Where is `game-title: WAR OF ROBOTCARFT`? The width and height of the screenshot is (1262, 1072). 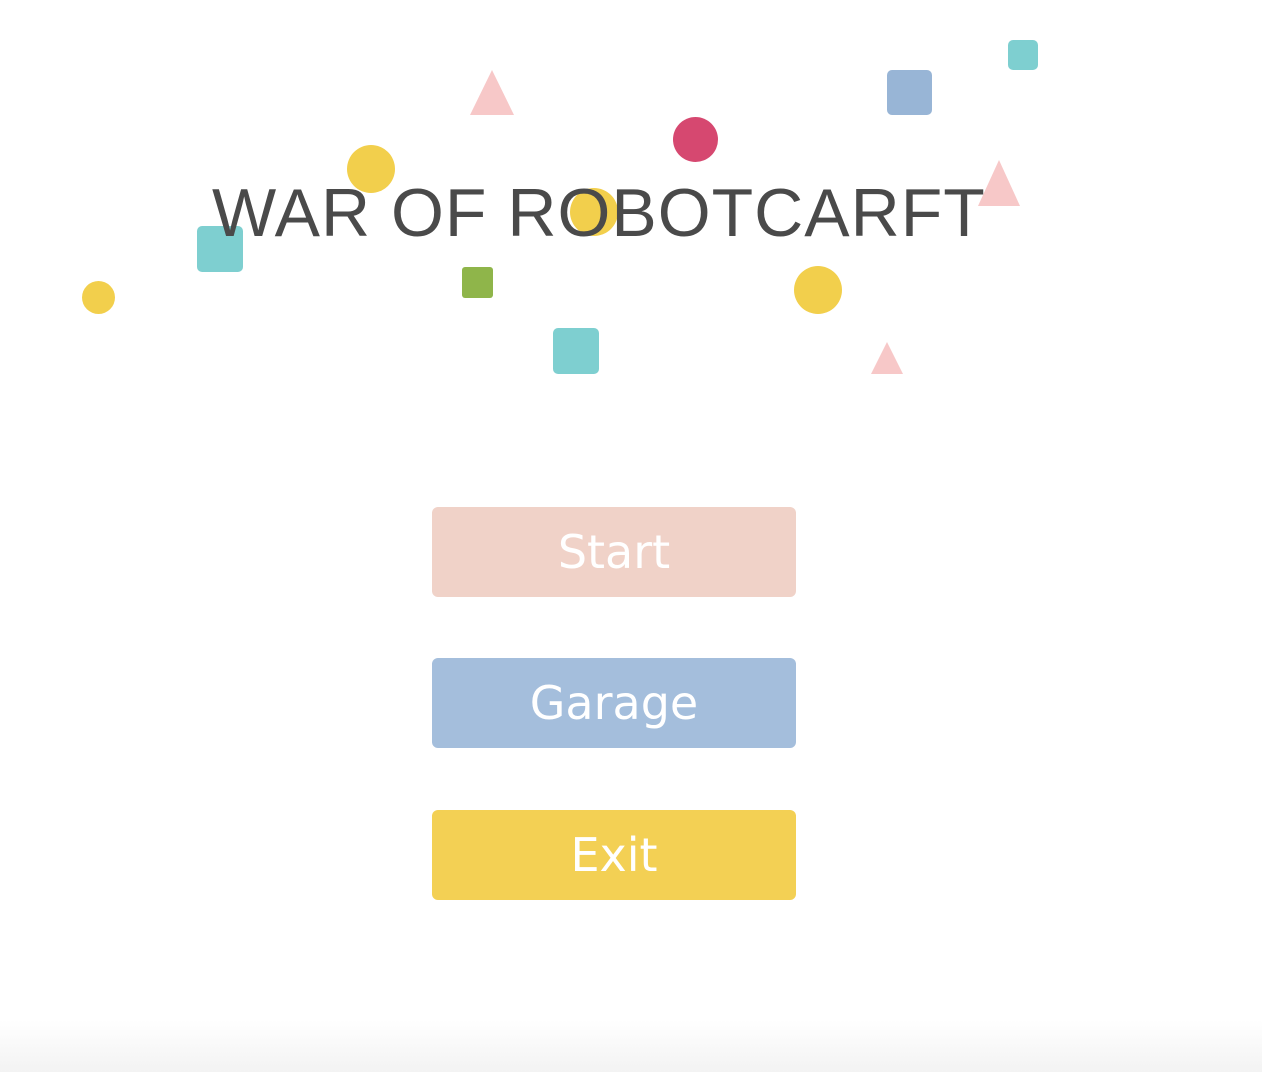
game-title: WAR OF ROBOTCARFT is located at coordinates (599, 213).